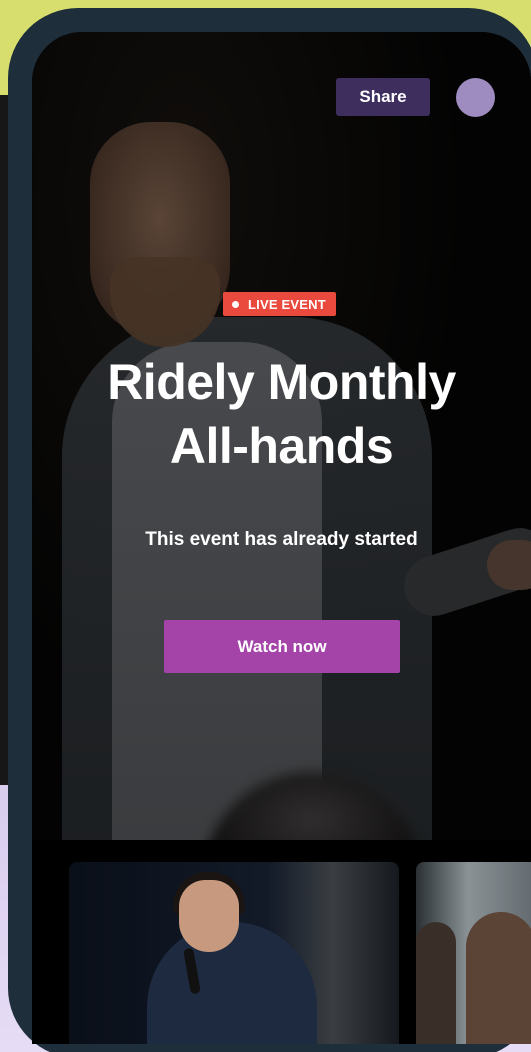  Describe the element at coordinates (281, 382) in the screenshot. I see `event-title-line-1: Ridely Monthly` at that location.